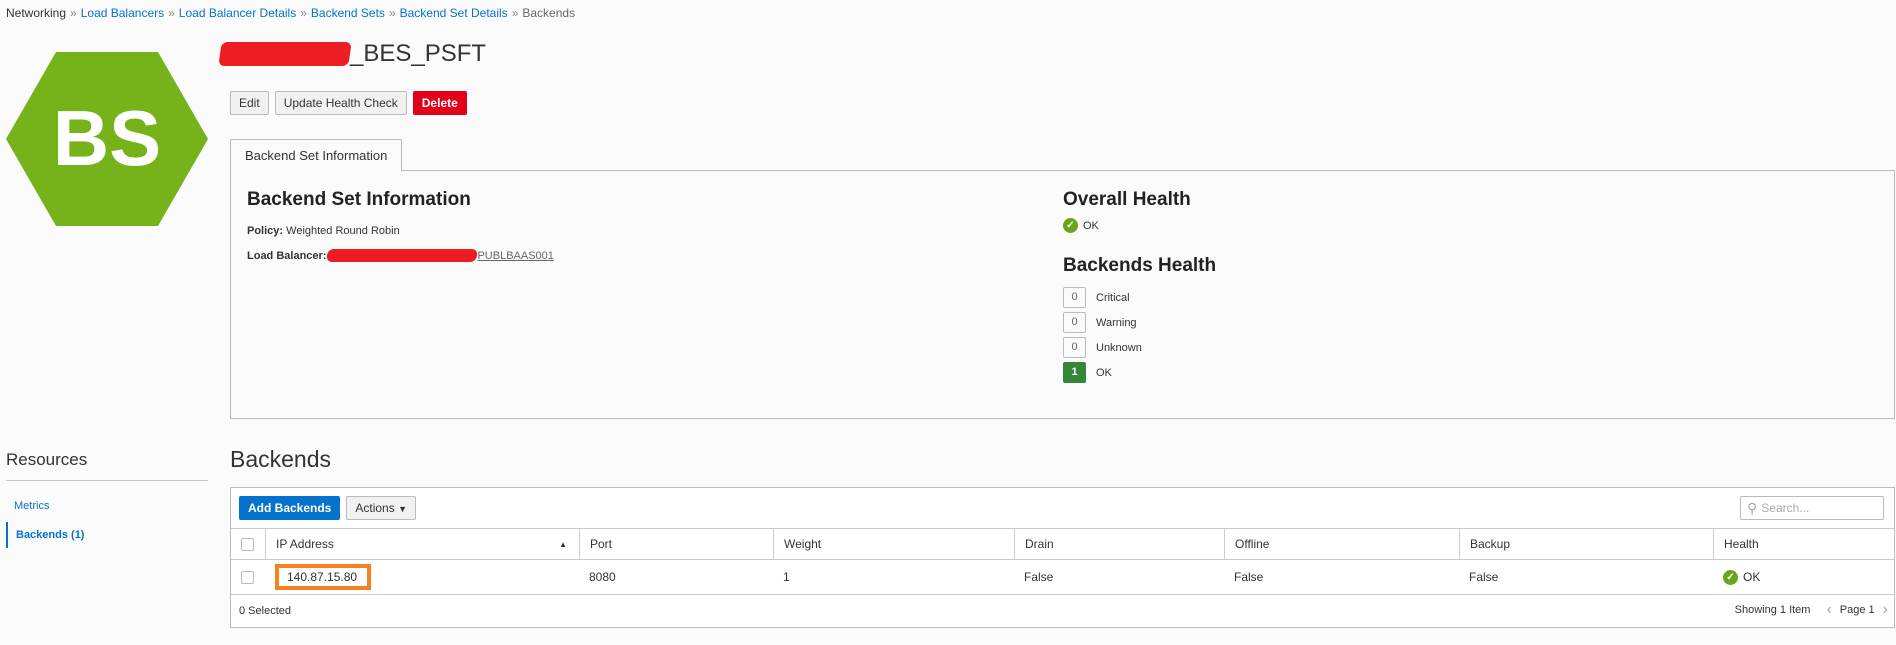 The image size is (1896, 645). What do you see at coordinates (281, 459) in the screenshot?
I see `backends-heading: Backends` at bounding box center [281, 459].